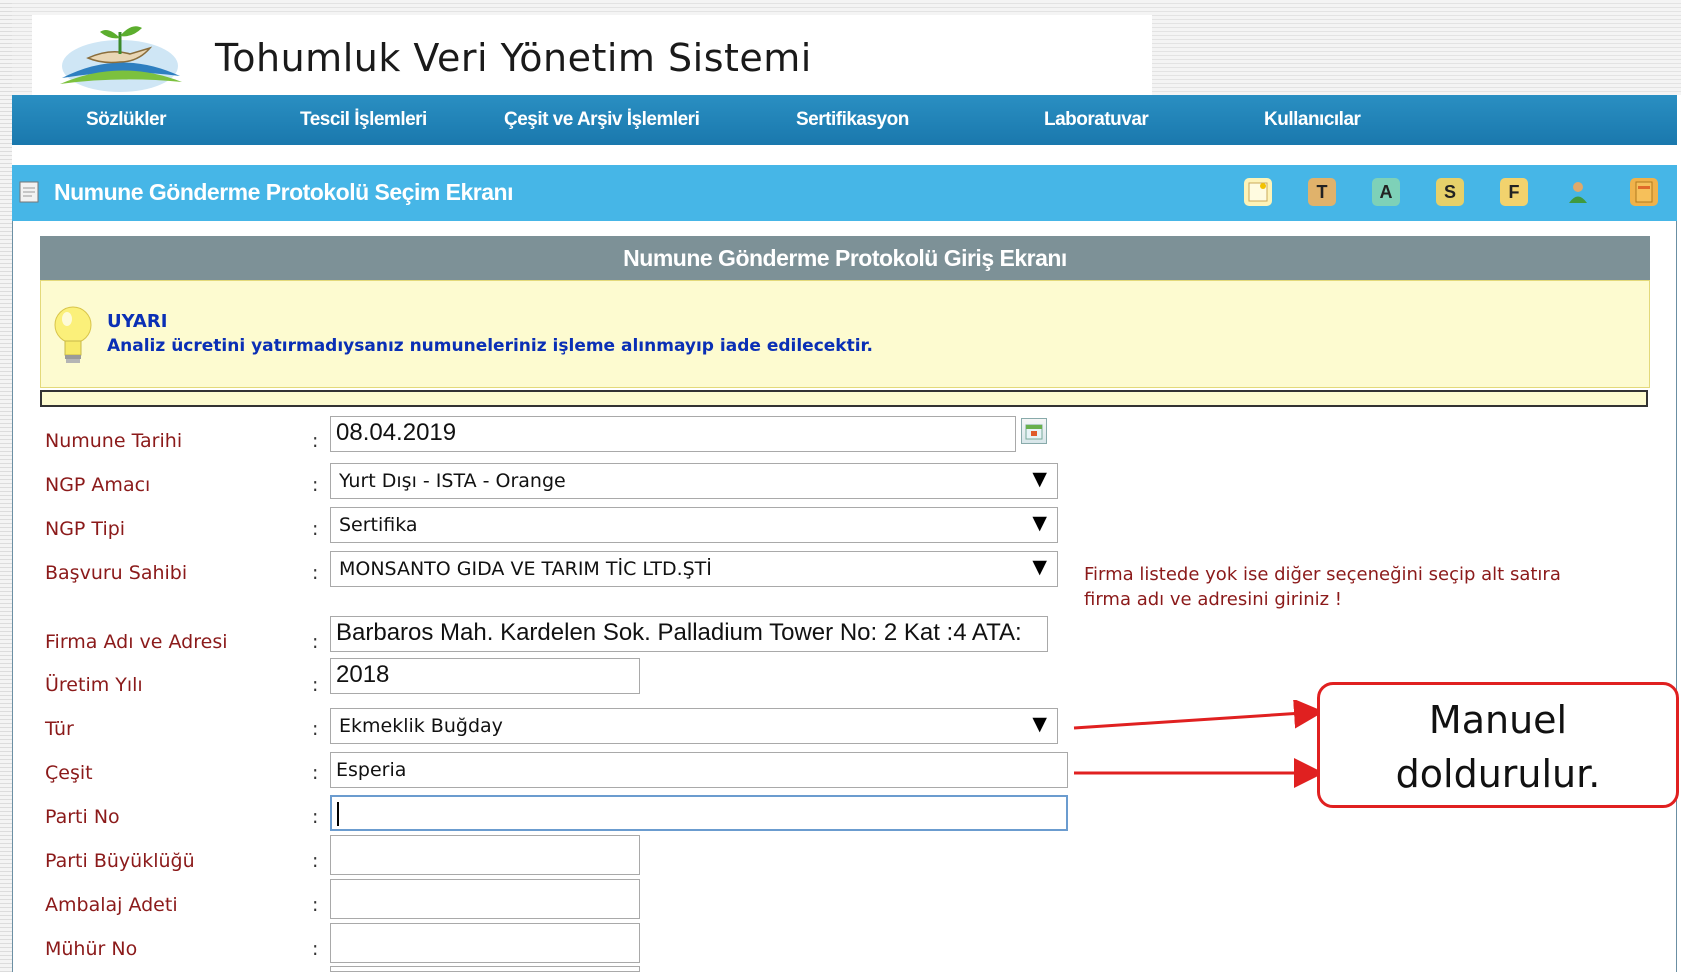 This screenshot has height=972, width=1681. Describe the element at coordinates (1676, 596) in the screenshot. I see `content-border-right` at that location.